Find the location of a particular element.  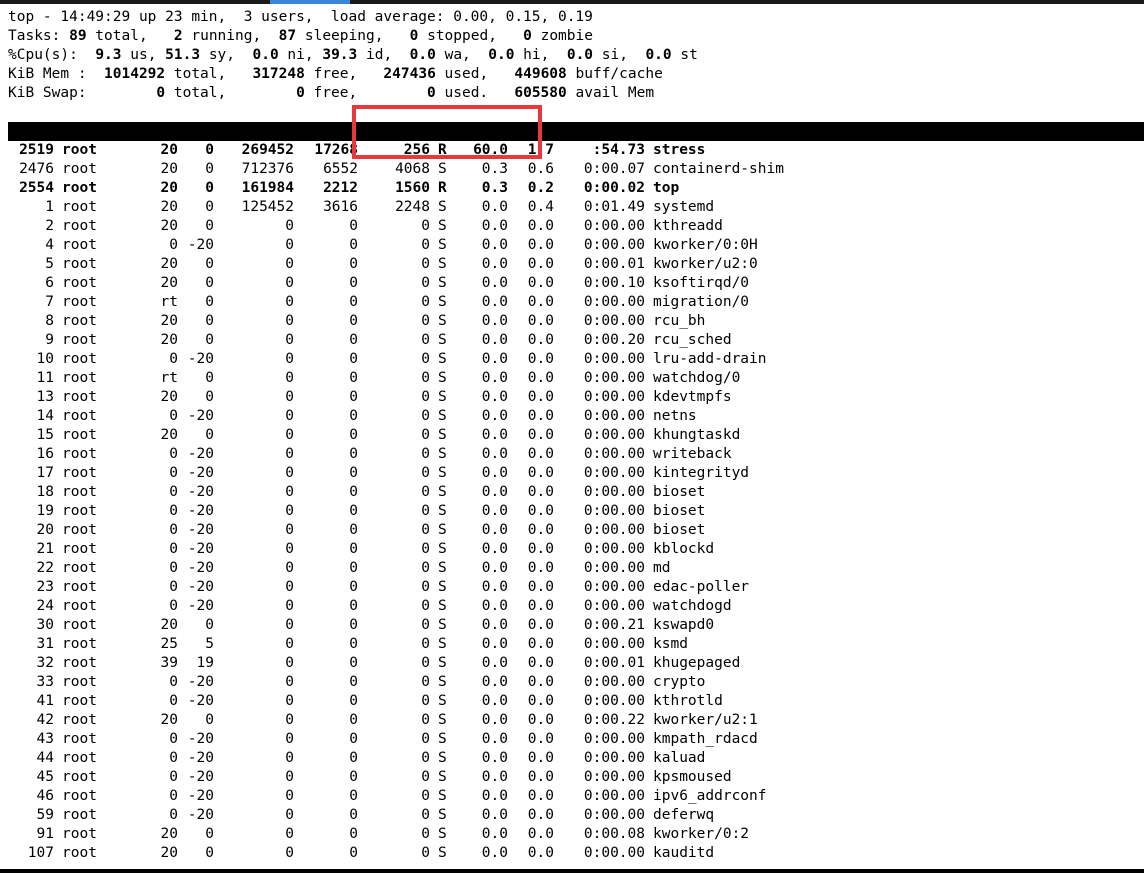

summary-label: free, is located at coordinates (366, 93).